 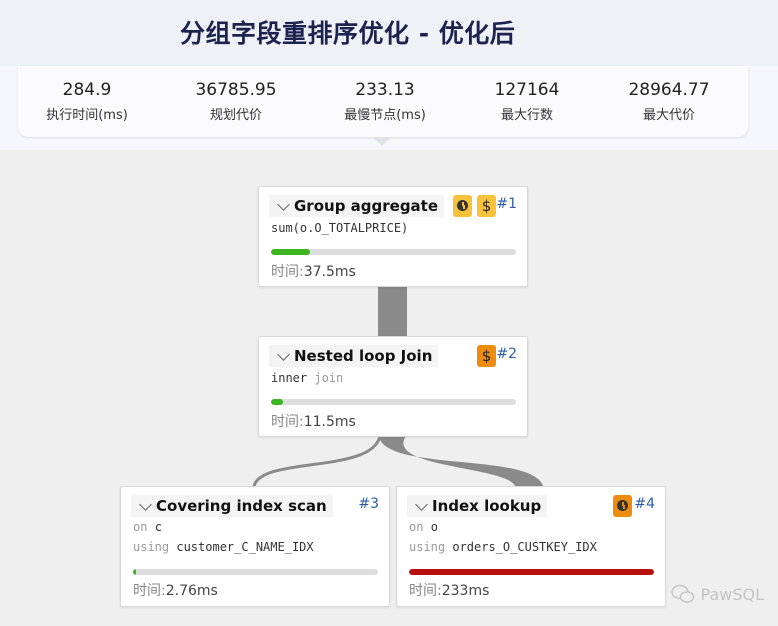 What do you see at coordinates (363, 356) in the screenshot?
I see `node-name: Nested loop Join` at bounding box center [363, 356].